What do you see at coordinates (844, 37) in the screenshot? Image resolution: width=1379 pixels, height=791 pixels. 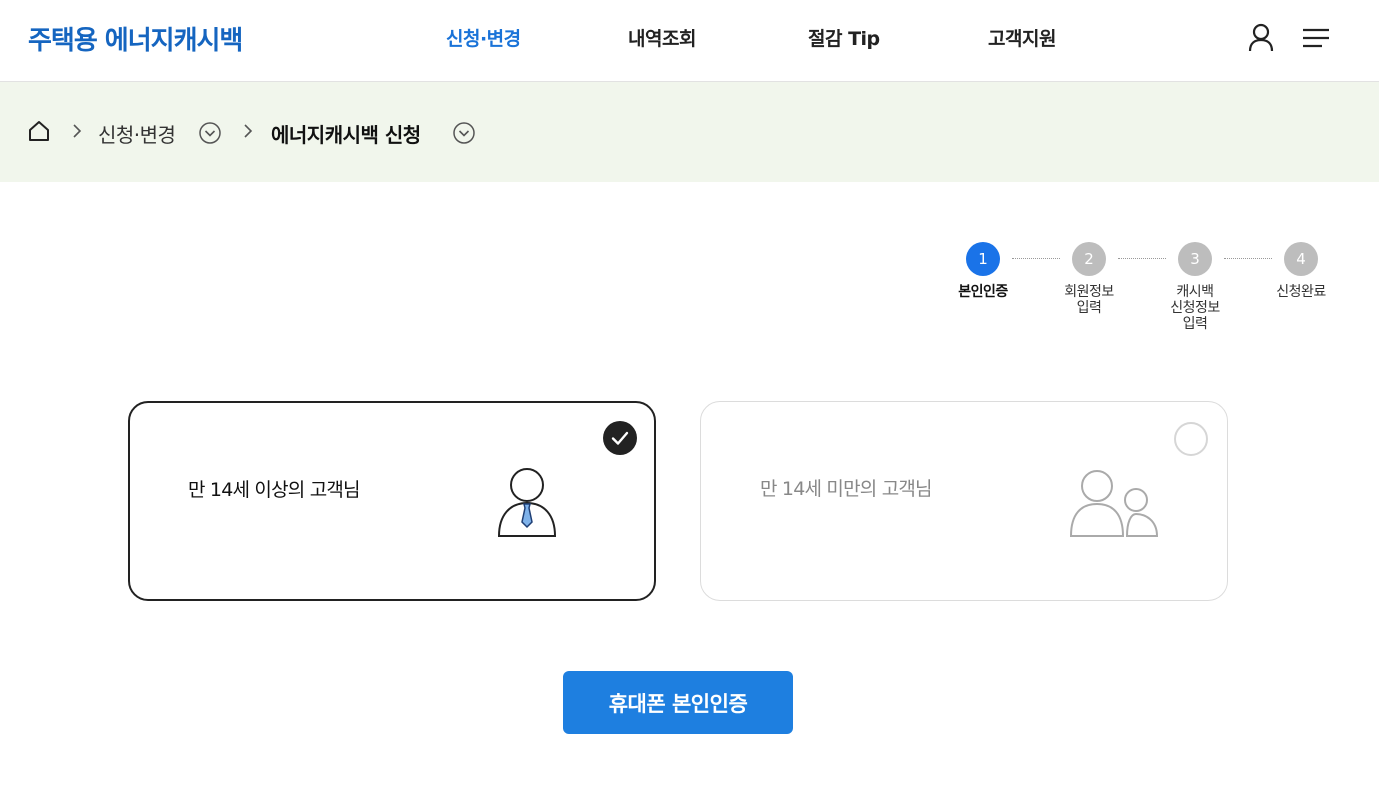 I see `nav-item-tips: 절감 Tip` at bounding box center [844, 37].